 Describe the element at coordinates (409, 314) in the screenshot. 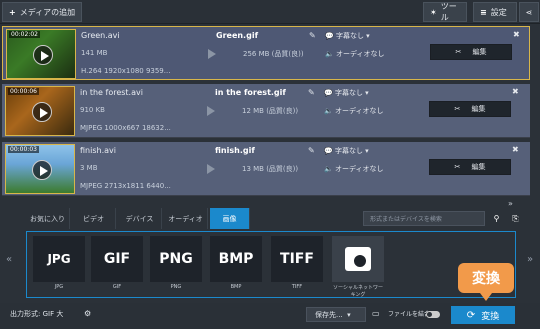

I see `merge-files-label: ファイルを結合` at that location.